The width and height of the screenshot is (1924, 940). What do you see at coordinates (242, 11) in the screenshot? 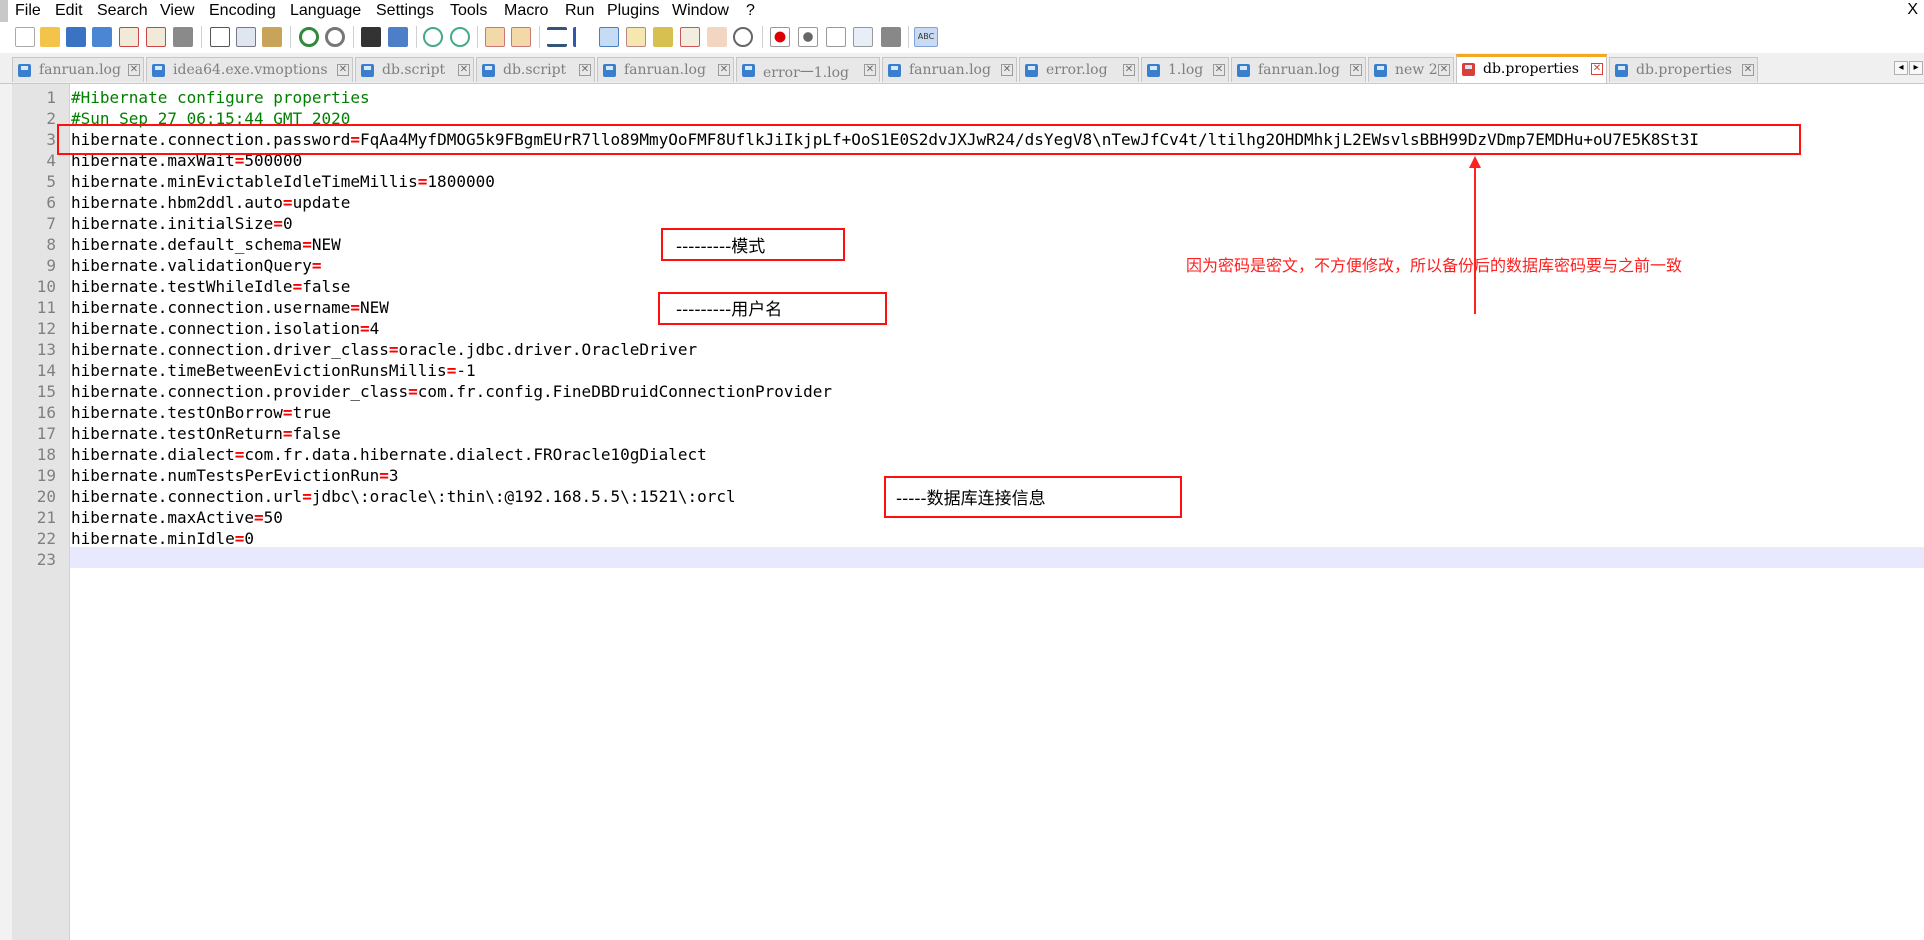
I see `menu-encoding: Encoding` at bounding box center [242, 11].